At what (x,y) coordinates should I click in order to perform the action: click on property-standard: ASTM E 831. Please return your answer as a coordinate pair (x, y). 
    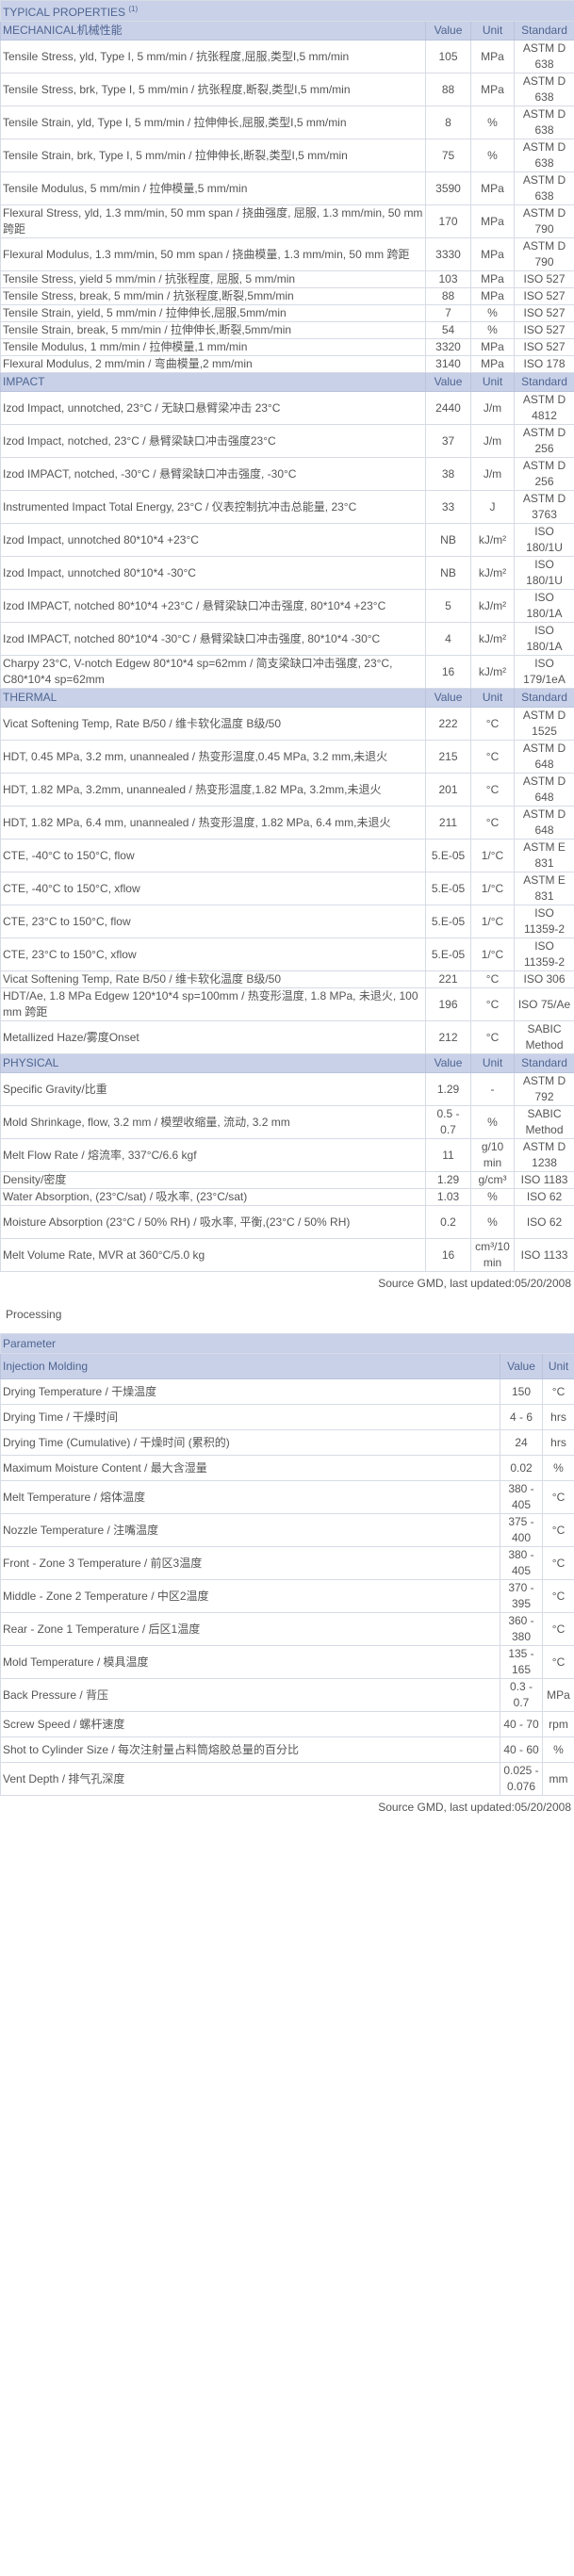
    Looking at the image, I should click on (543, 888).